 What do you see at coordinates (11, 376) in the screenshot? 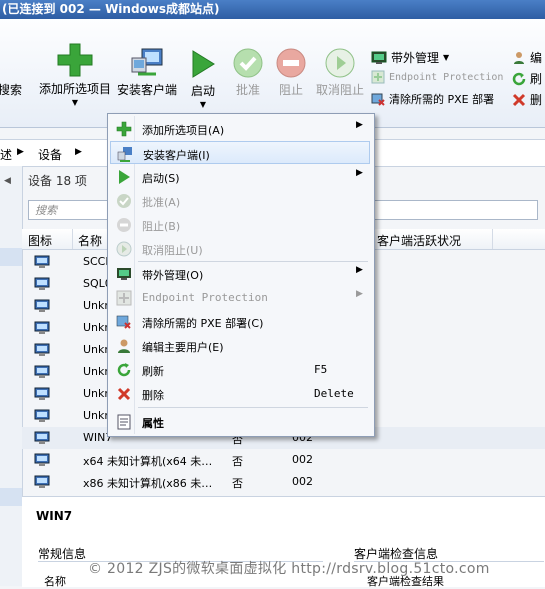
I see `navigation-pane: ◀` at bounding box center [11, 376].